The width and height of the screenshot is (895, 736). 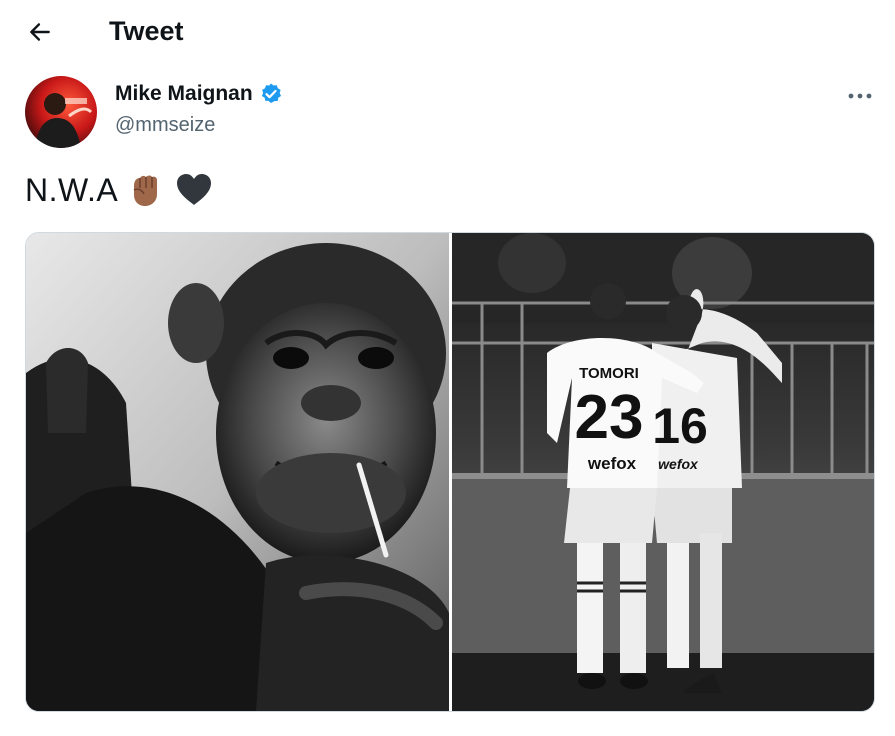 What do you see at coordinates (184, 94) in the screenshot?
I see `author-name: Mike Maignan` at bounding box center [184, 94].